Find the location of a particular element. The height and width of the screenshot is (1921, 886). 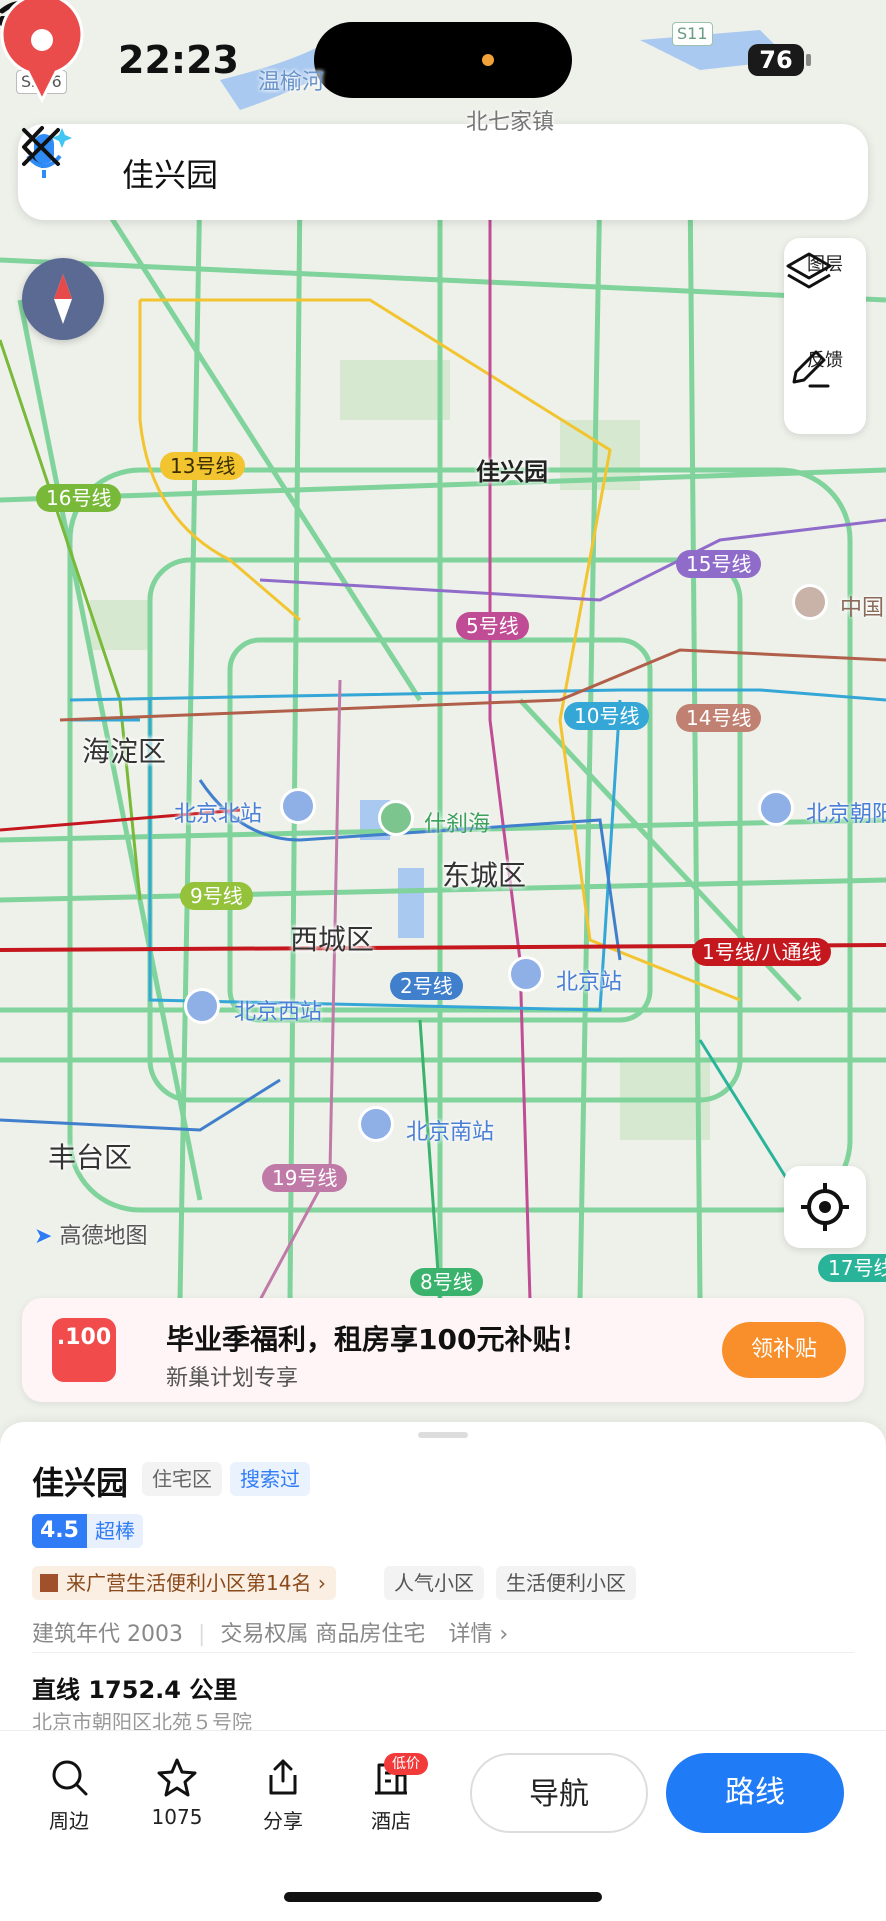

amap-brand-label: 高德地图 is located at coordinates (103, 1236).